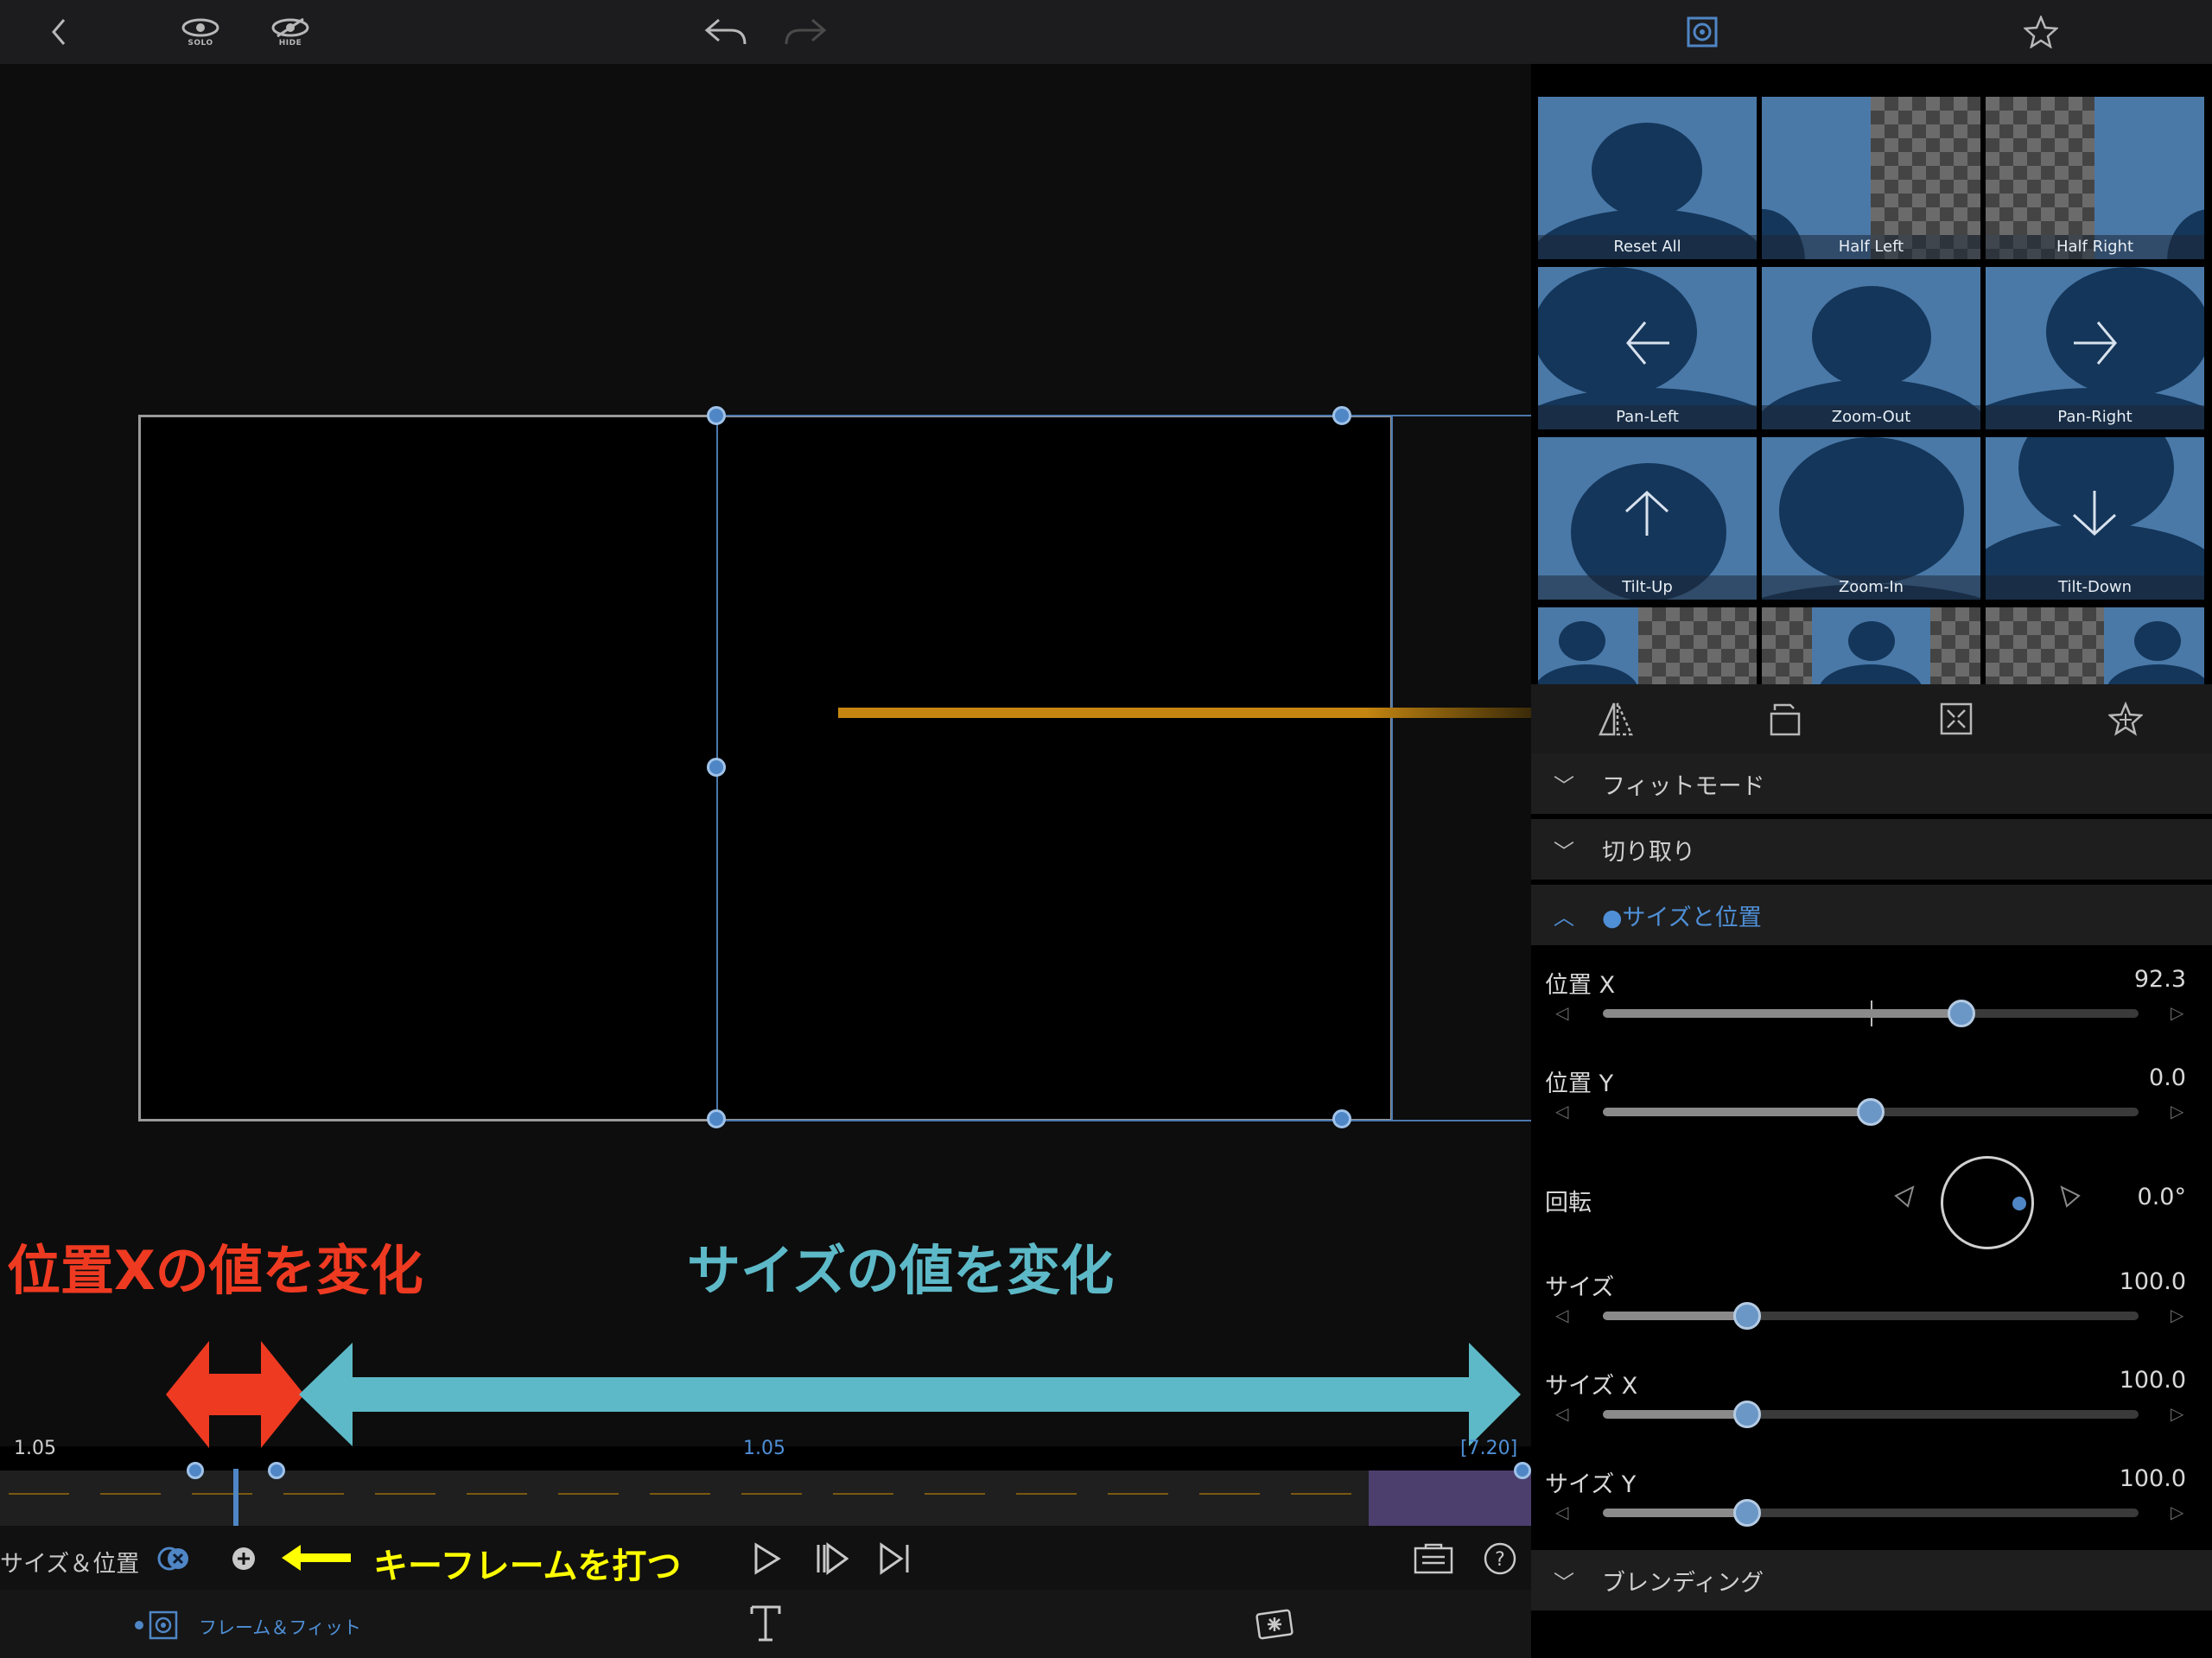 This screenshot has width=2212, height=1658. What do you see at coordinates (235, 1497) in the screenshot?
I see `playhead` at bounding box center [235, 1497].